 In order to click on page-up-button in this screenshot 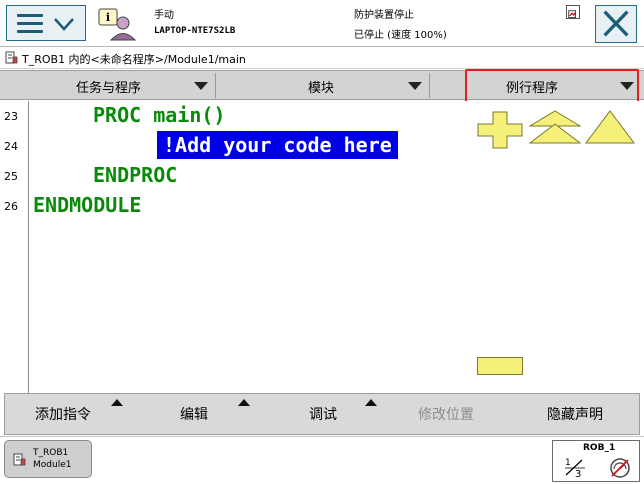, I will do `click(555, 127)`.